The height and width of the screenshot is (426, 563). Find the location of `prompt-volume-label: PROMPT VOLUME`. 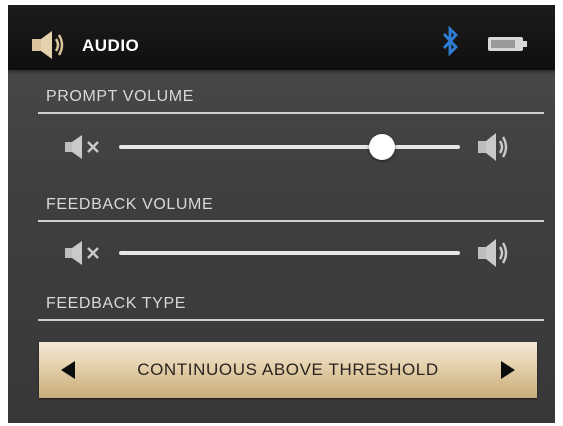

prompt-volume-label: PROMPT VOLUME is located at coordinates (120, 96).